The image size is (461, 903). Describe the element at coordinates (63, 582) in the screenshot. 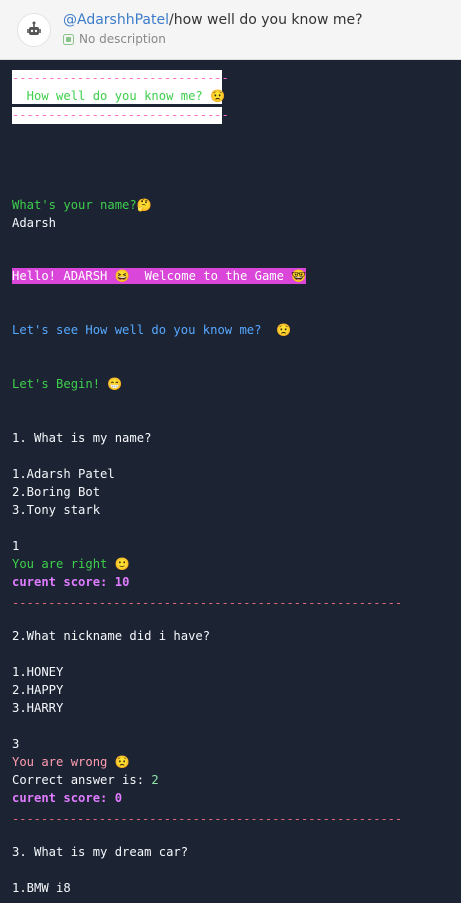

I see `score-label: curent score:` at that location.